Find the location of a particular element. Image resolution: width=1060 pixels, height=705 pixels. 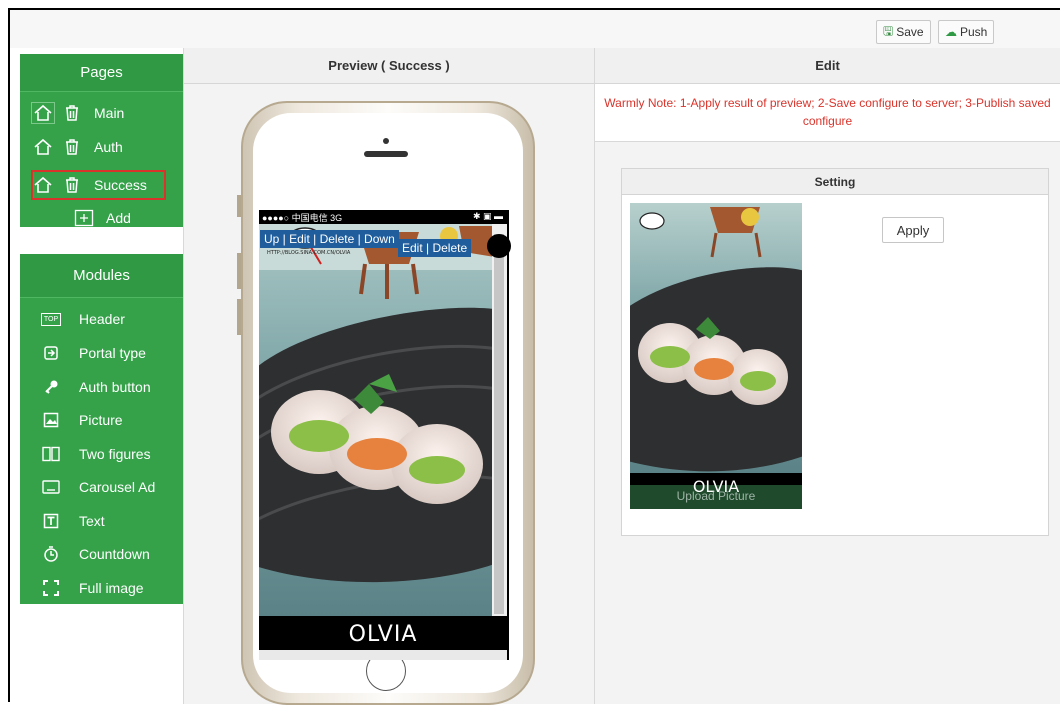

module-label: Full image is located at coordinates (111, 588).